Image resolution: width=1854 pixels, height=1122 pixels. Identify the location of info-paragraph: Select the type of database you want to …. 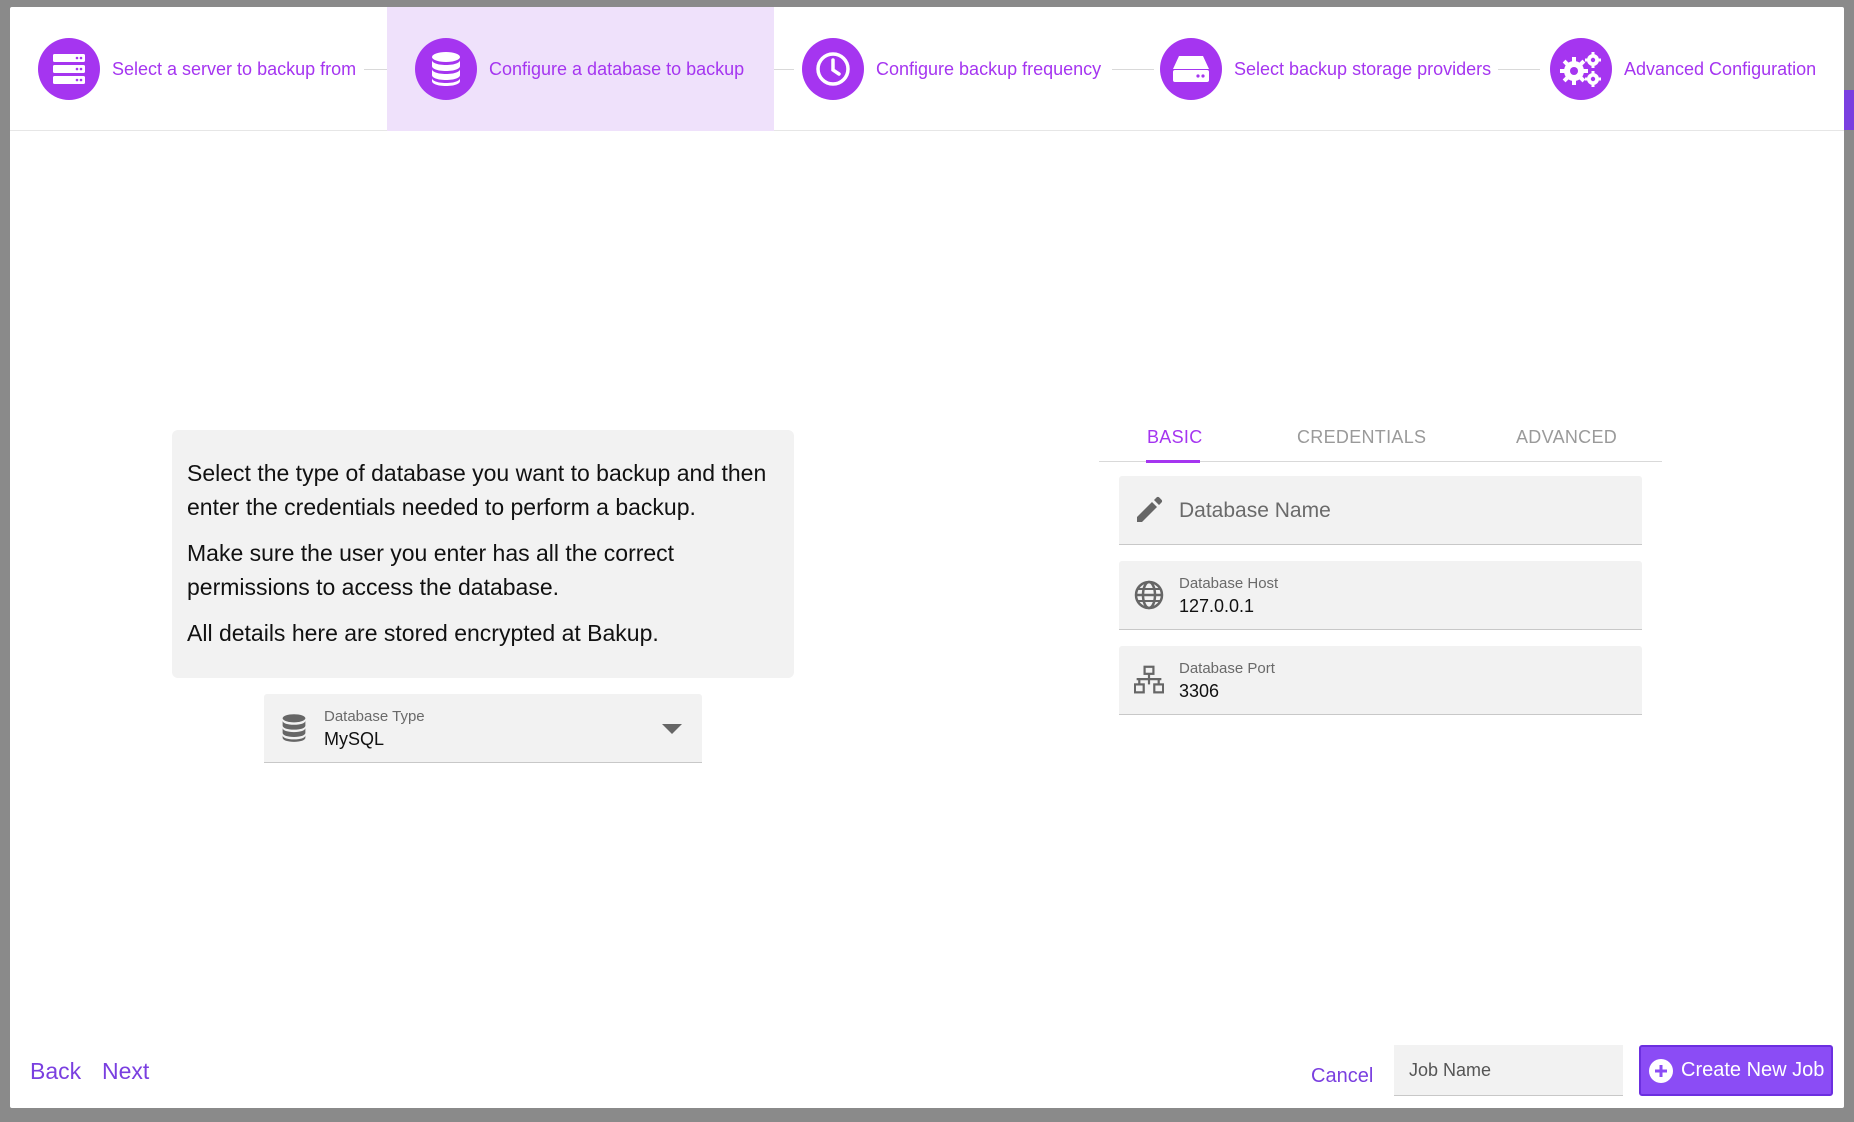
(477, 490).